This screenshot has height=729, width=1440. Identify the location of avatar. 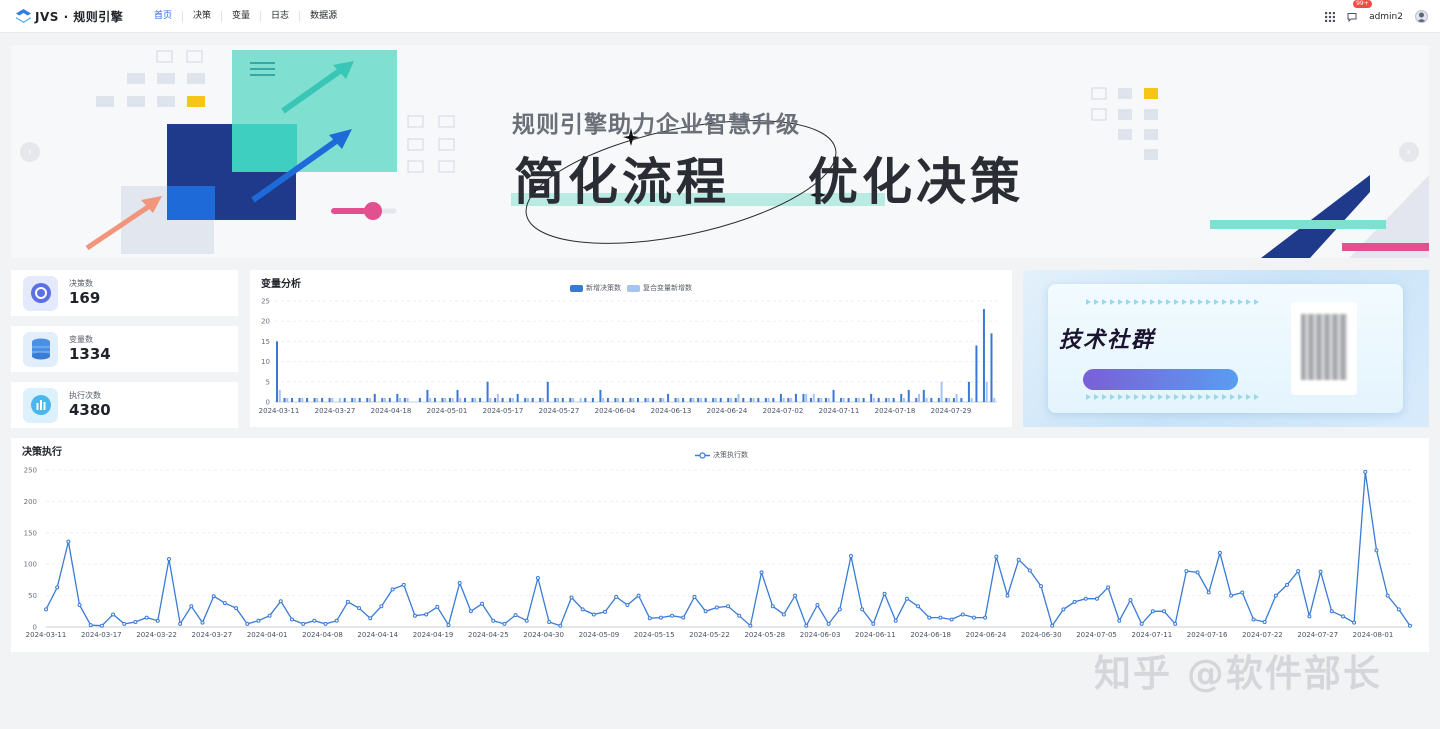
(1421, 16).